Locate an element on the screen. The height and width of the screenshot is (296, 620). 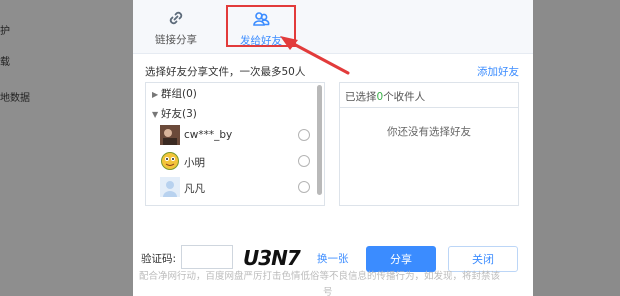
friend-name: 凡凡 is located at coordinates (194, 189).